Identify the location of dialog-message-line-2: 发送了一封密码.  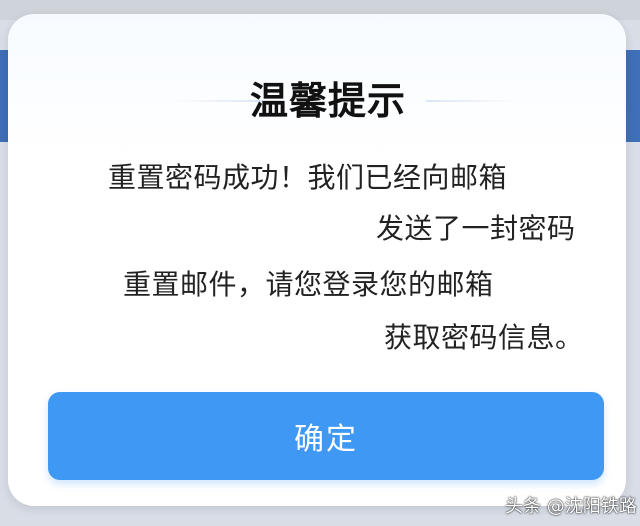
(476, 228).